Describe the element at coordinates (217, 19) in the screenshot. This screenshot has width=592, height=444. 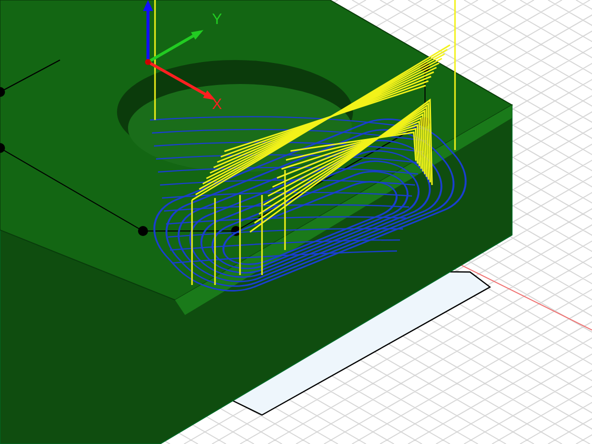
I see `axis-label: Y` at that location.